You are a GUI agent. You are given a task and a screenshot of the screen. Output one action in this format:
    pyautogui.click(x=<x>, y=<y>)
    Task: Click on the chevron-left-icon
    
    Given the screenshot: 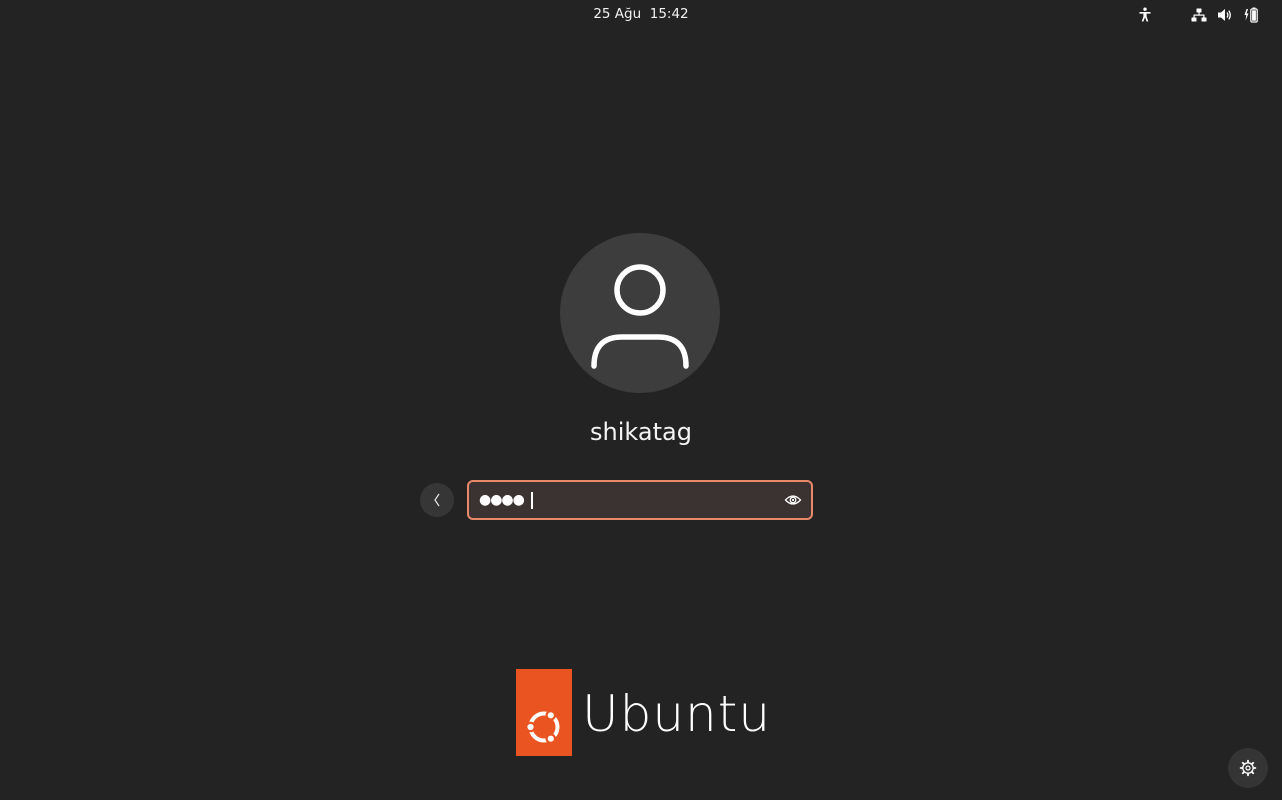 What is the action you would take?
    pyautogui.click(x=437, y=500)
    